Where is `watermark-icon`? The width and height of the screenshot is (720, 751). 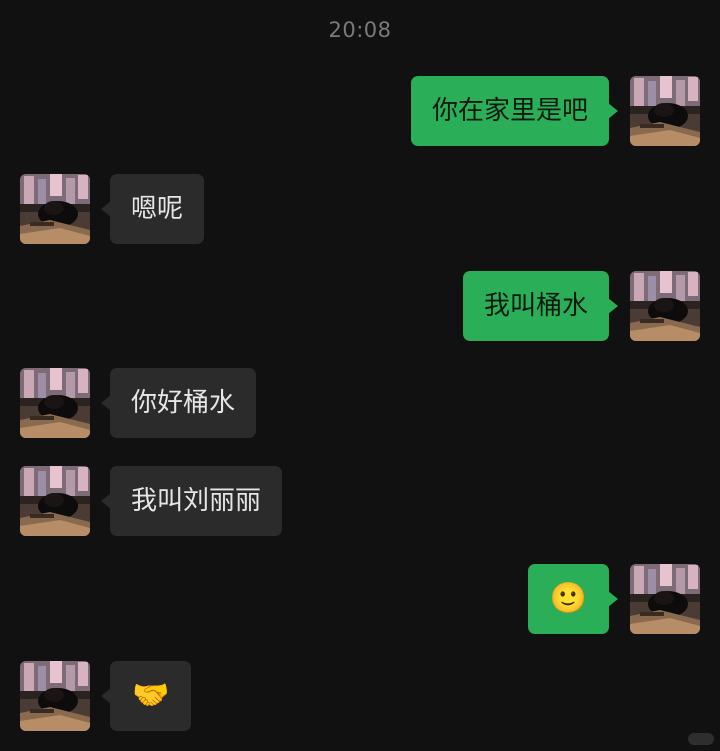
watermark-icon is located at coordinates (701, 739).